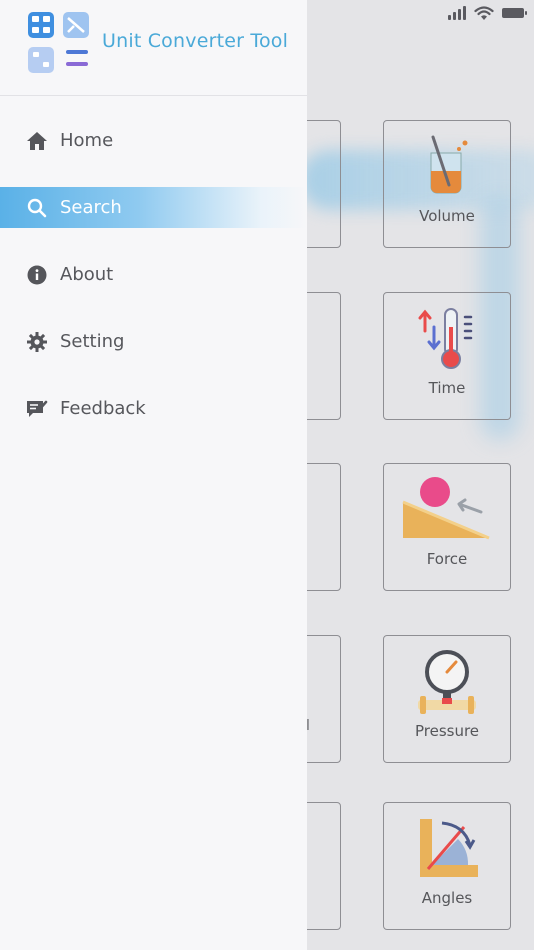  What do you see at coordinates (91, 207) in the screenshot?
I see `menu-item-label: Search` at bounding box center [91, 207].